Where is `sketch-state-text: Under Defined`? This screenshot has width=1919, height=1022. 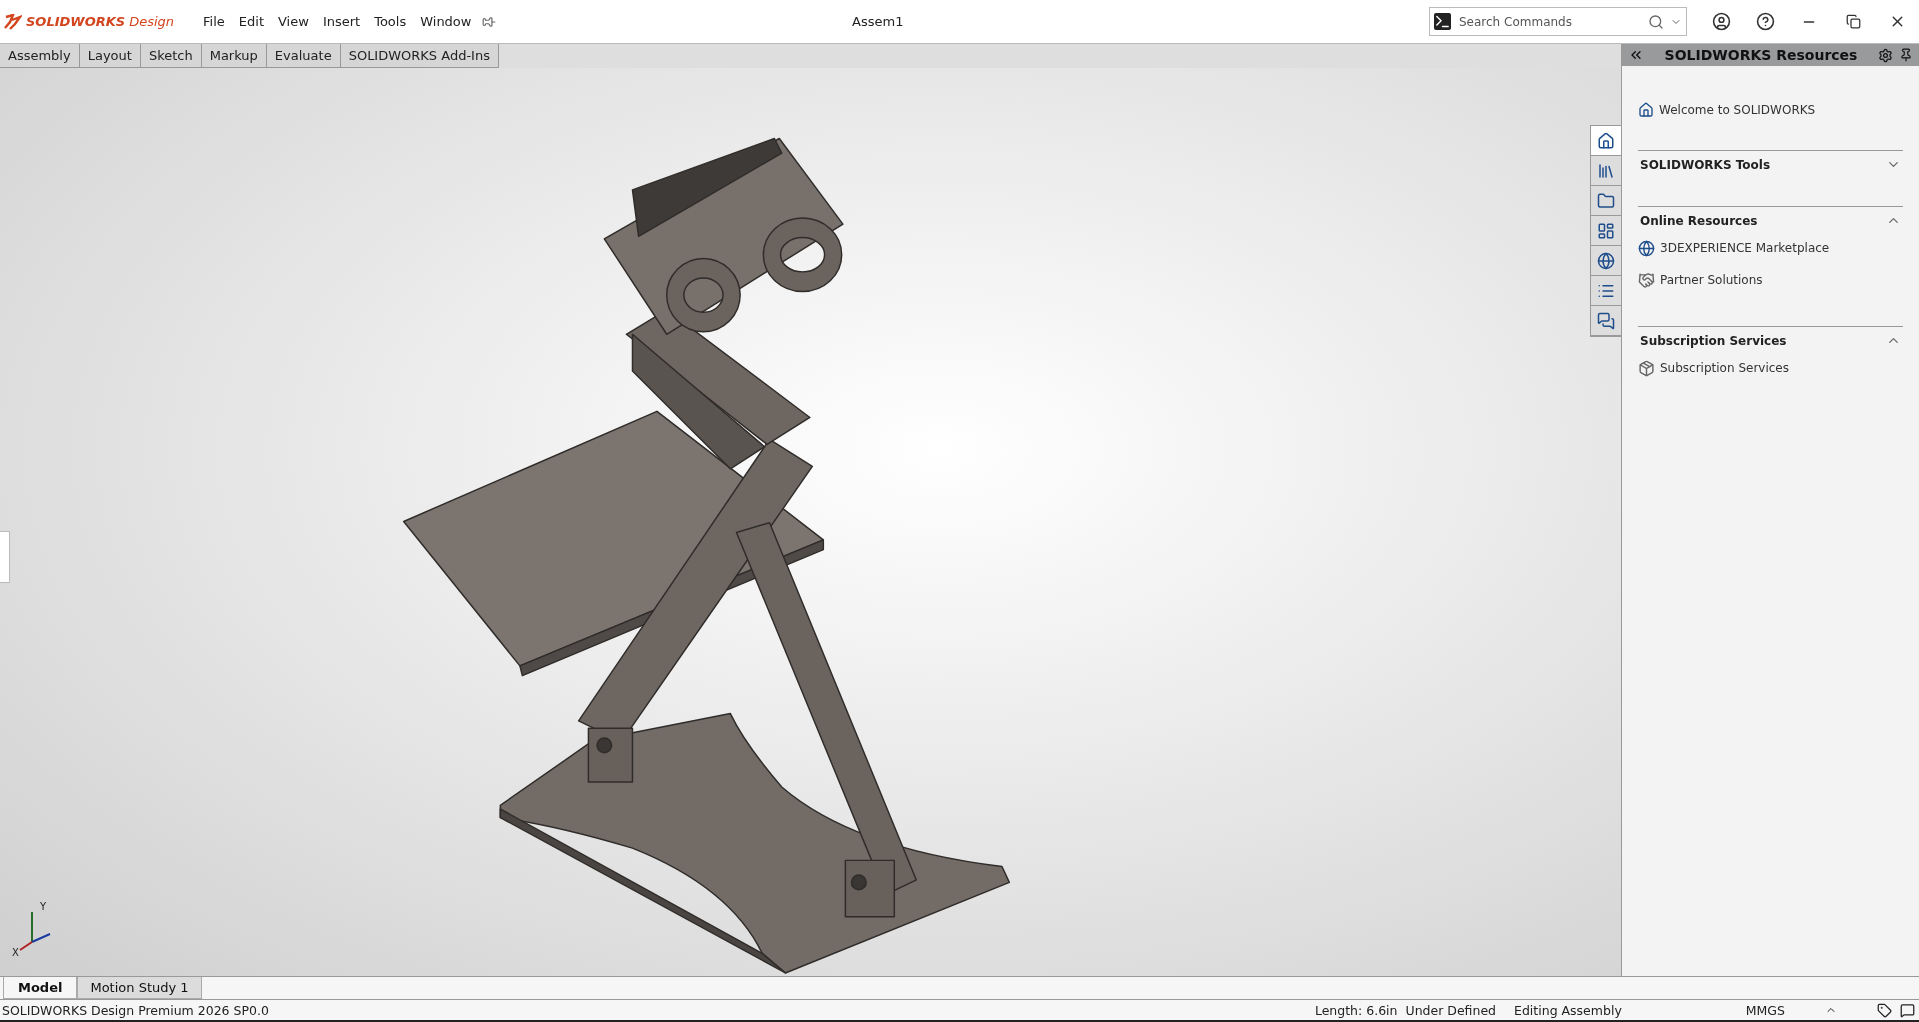 sketch-state-text: Under Defined is located at coordinates (1451, 1010).